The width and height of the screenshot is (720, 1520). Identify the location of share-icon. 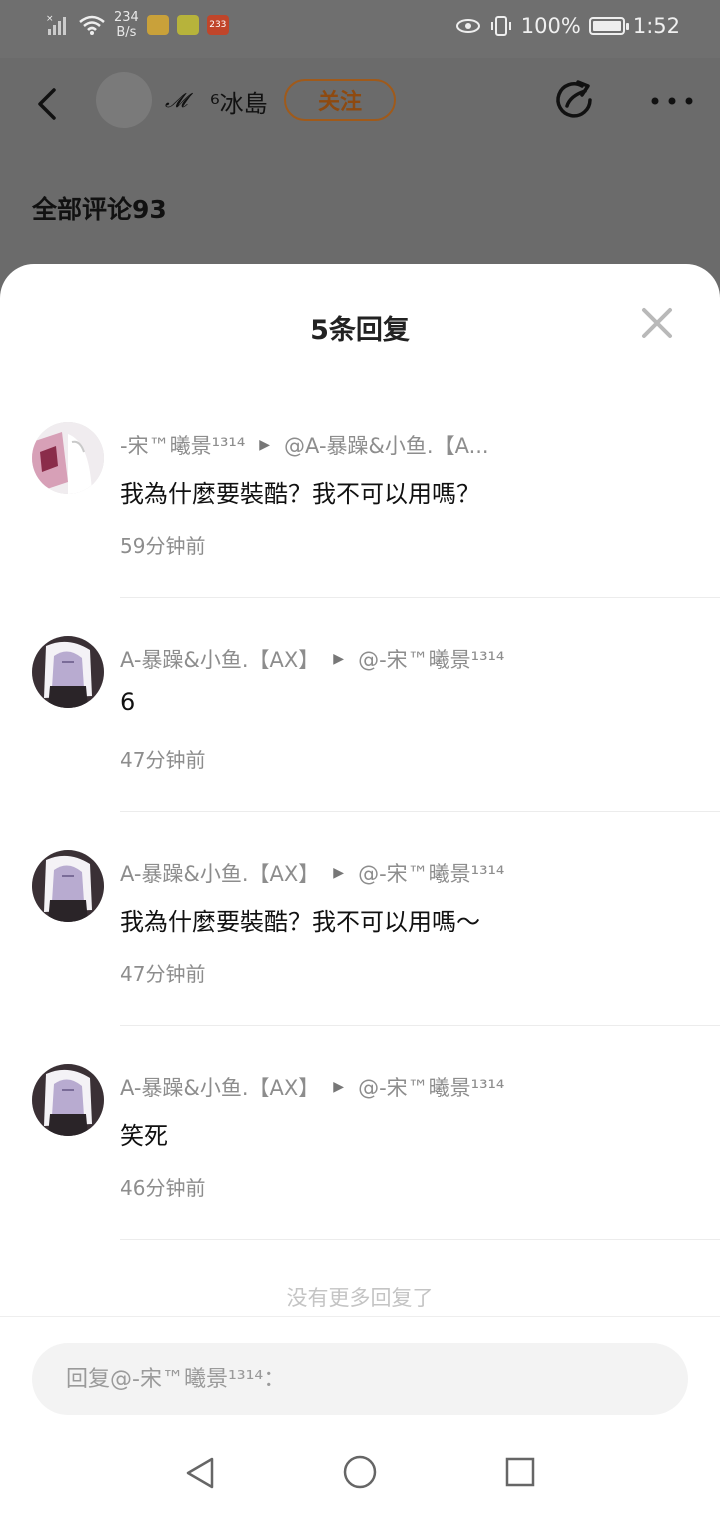
(575, 101).